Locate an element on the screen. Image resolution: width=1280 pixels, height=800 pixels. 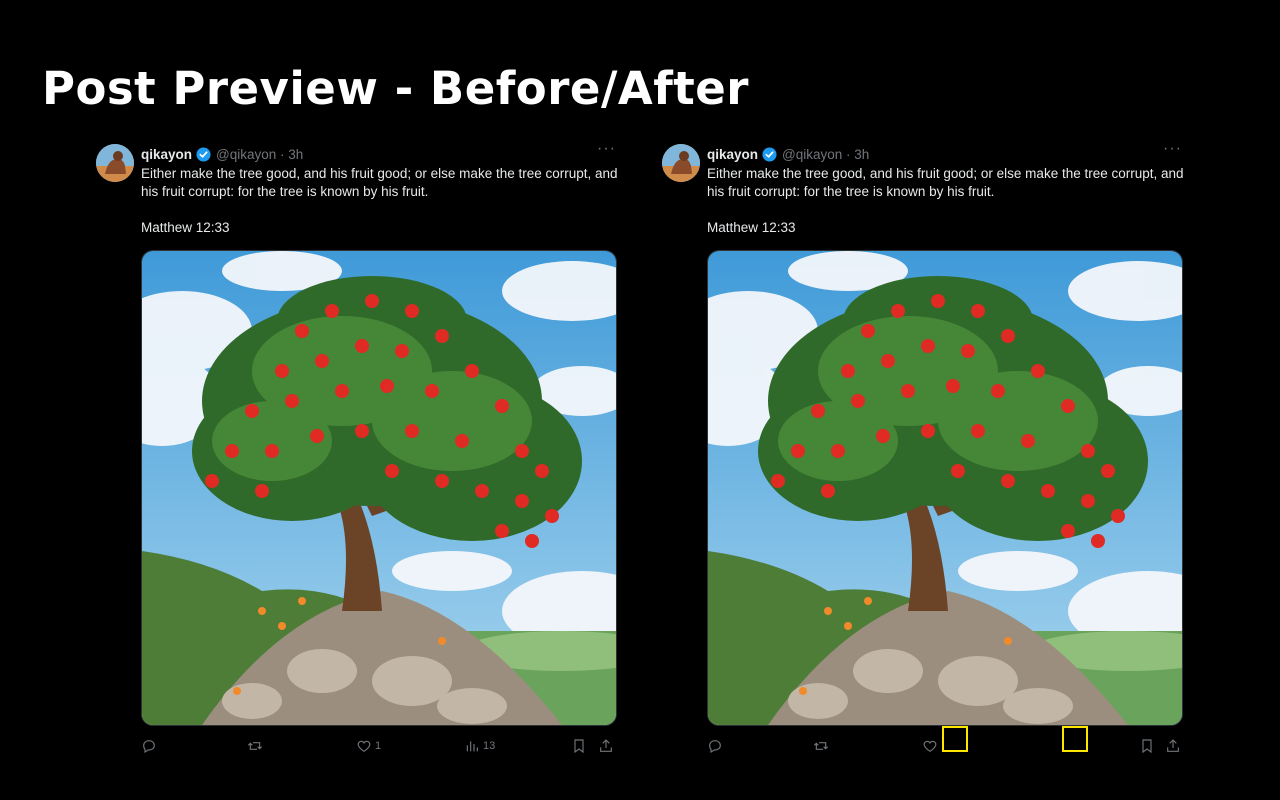
like-button is located at coordinates (931, 746).